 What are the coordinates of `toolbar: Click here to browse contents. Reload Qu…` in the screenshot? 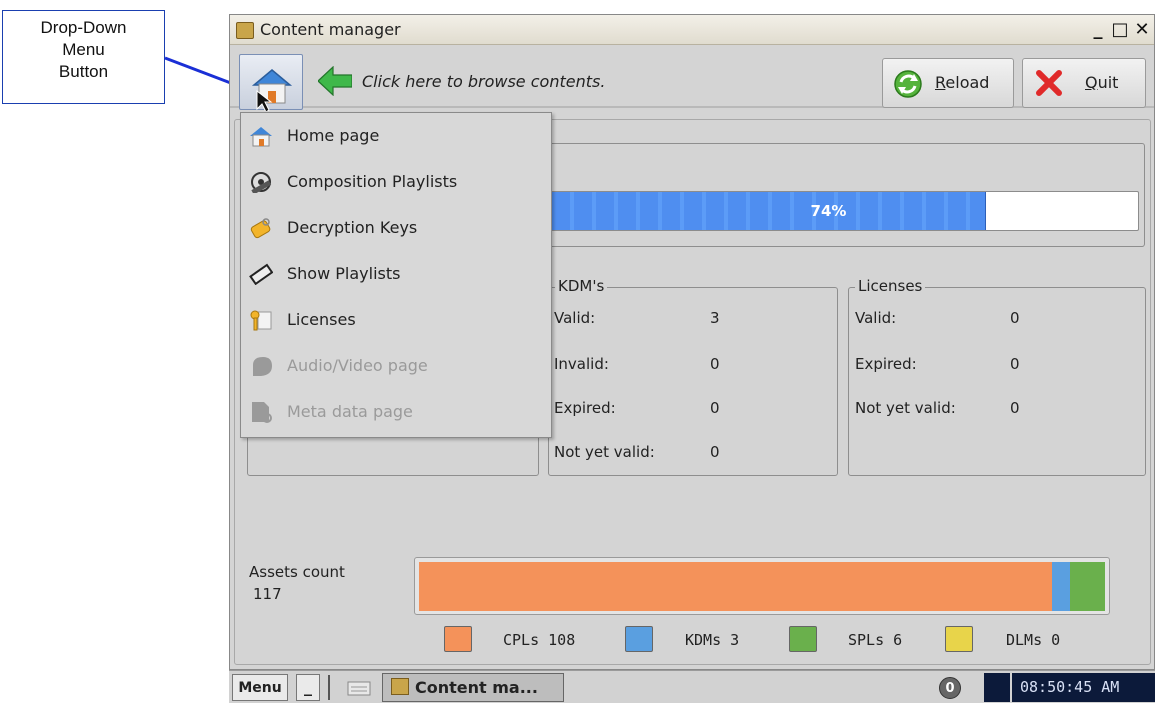 It's located at (692, 79).